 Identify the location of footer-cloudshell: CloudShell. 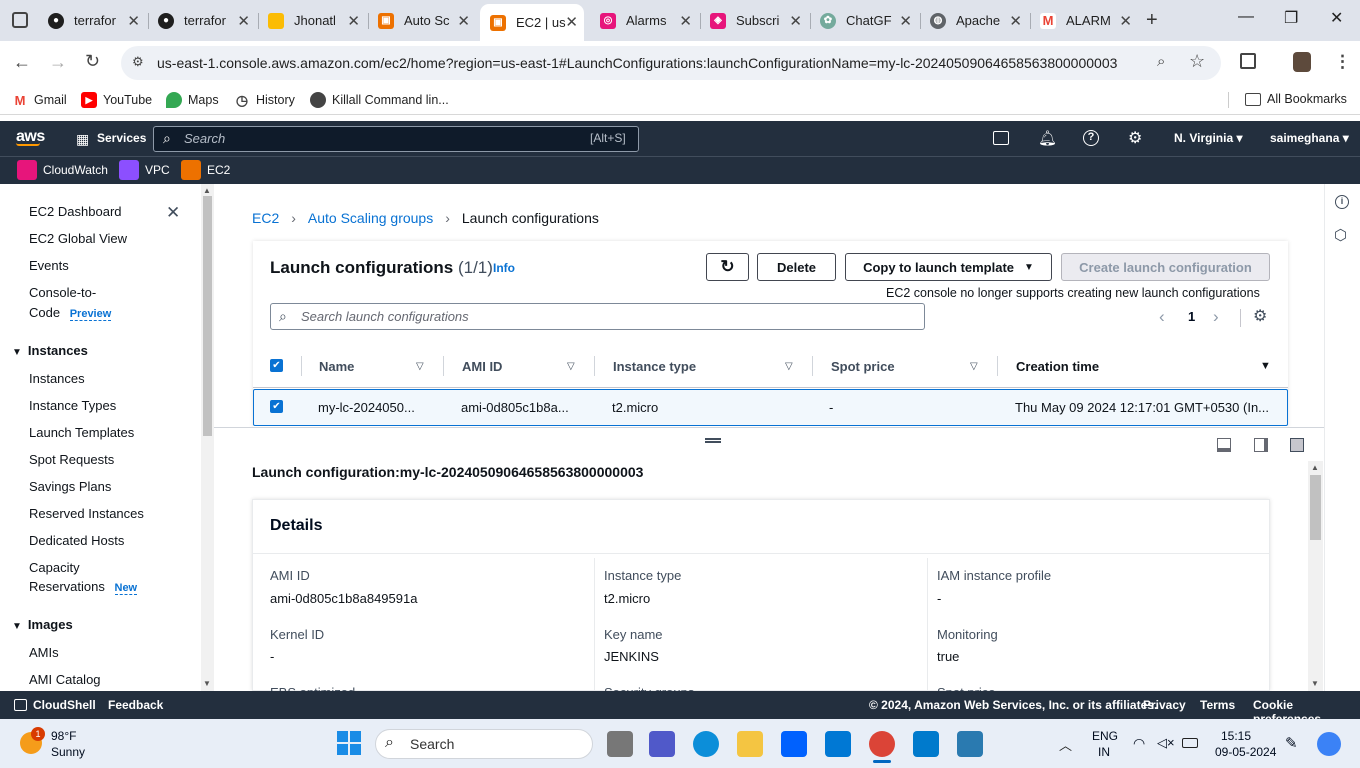
(64, 705).